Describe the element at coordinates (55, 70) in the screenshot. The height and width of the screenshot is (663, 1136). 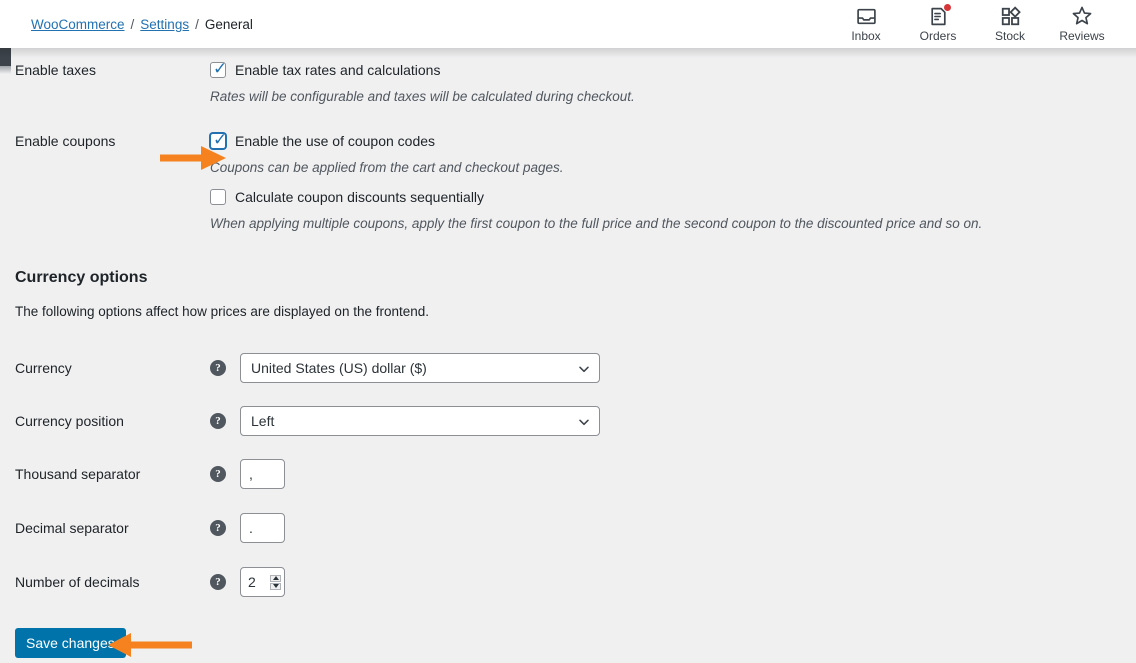
I see `label-enable-taxes: Enable taxes` at that location.